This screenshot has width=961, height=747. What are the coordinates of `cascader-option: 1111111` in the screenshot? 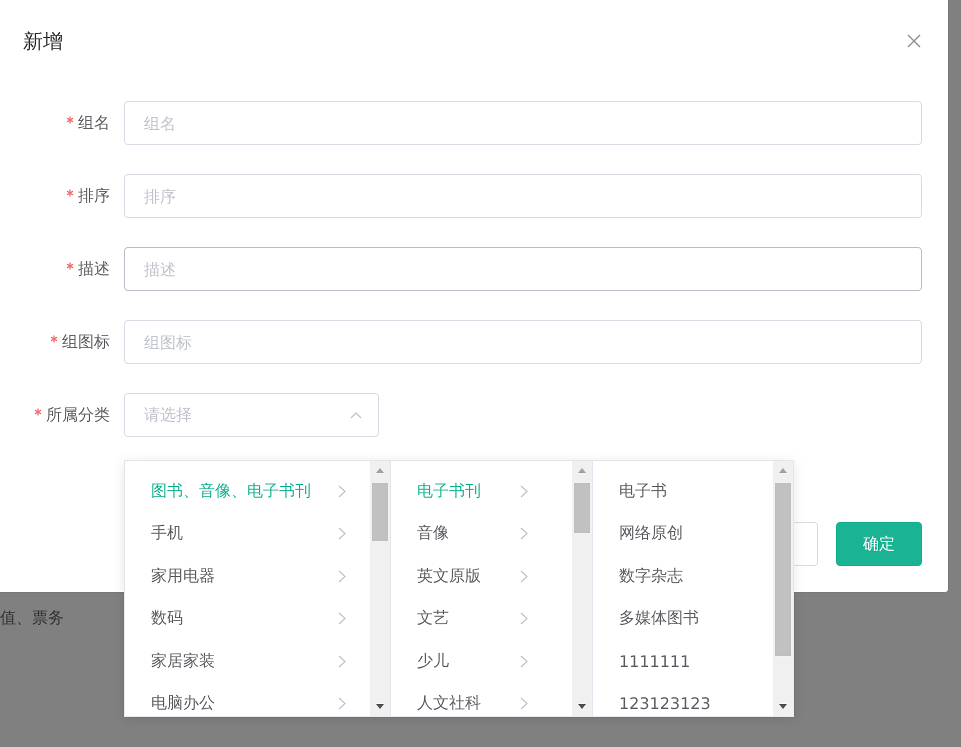 It's located at (683, 661).